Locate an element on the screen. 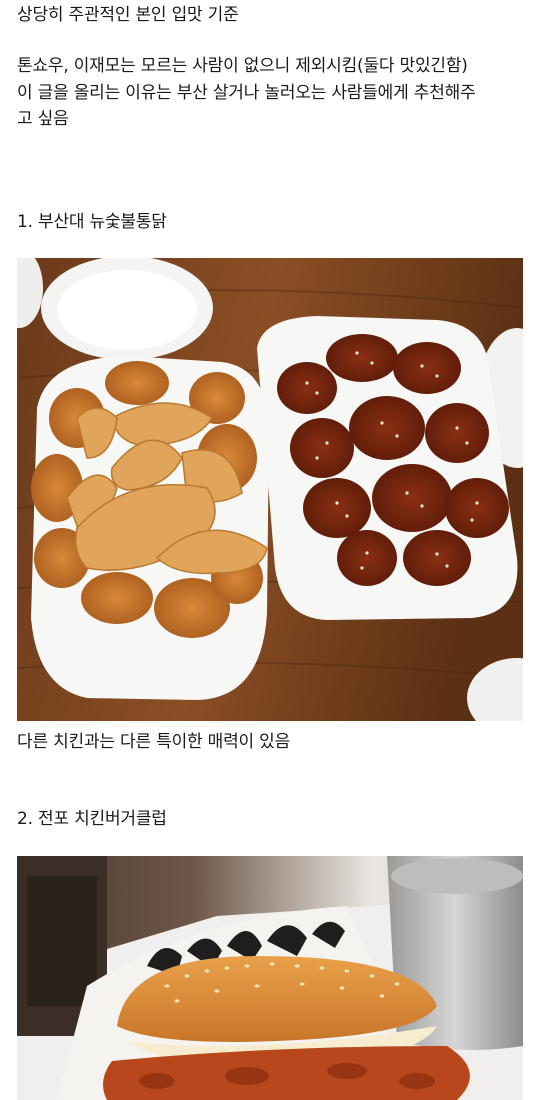  item-1-caption: 다른 치킨과는 다른 특이한 매력이 있음 is located at coordinates (154, 742).